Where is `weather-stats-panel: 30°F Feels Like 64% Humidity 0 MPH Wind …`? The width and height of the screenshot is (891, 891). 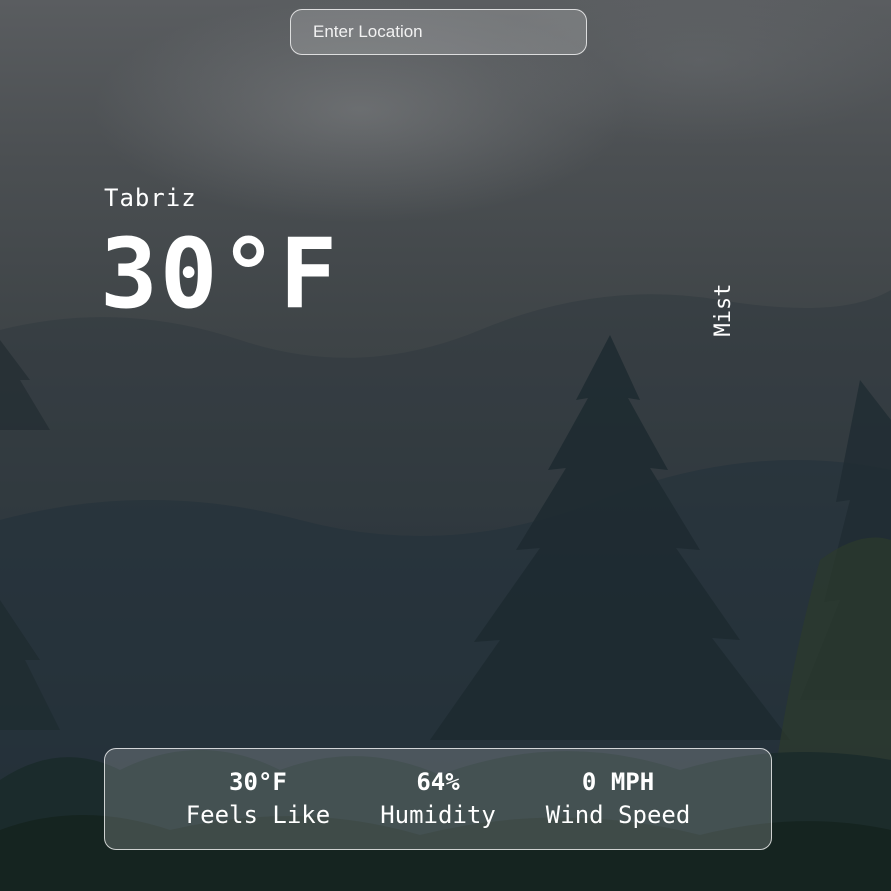
weather-stats-panel: 30°F Feels Like 64% Humidity 0 MPH Wind … is located at coordinates (438, 799).